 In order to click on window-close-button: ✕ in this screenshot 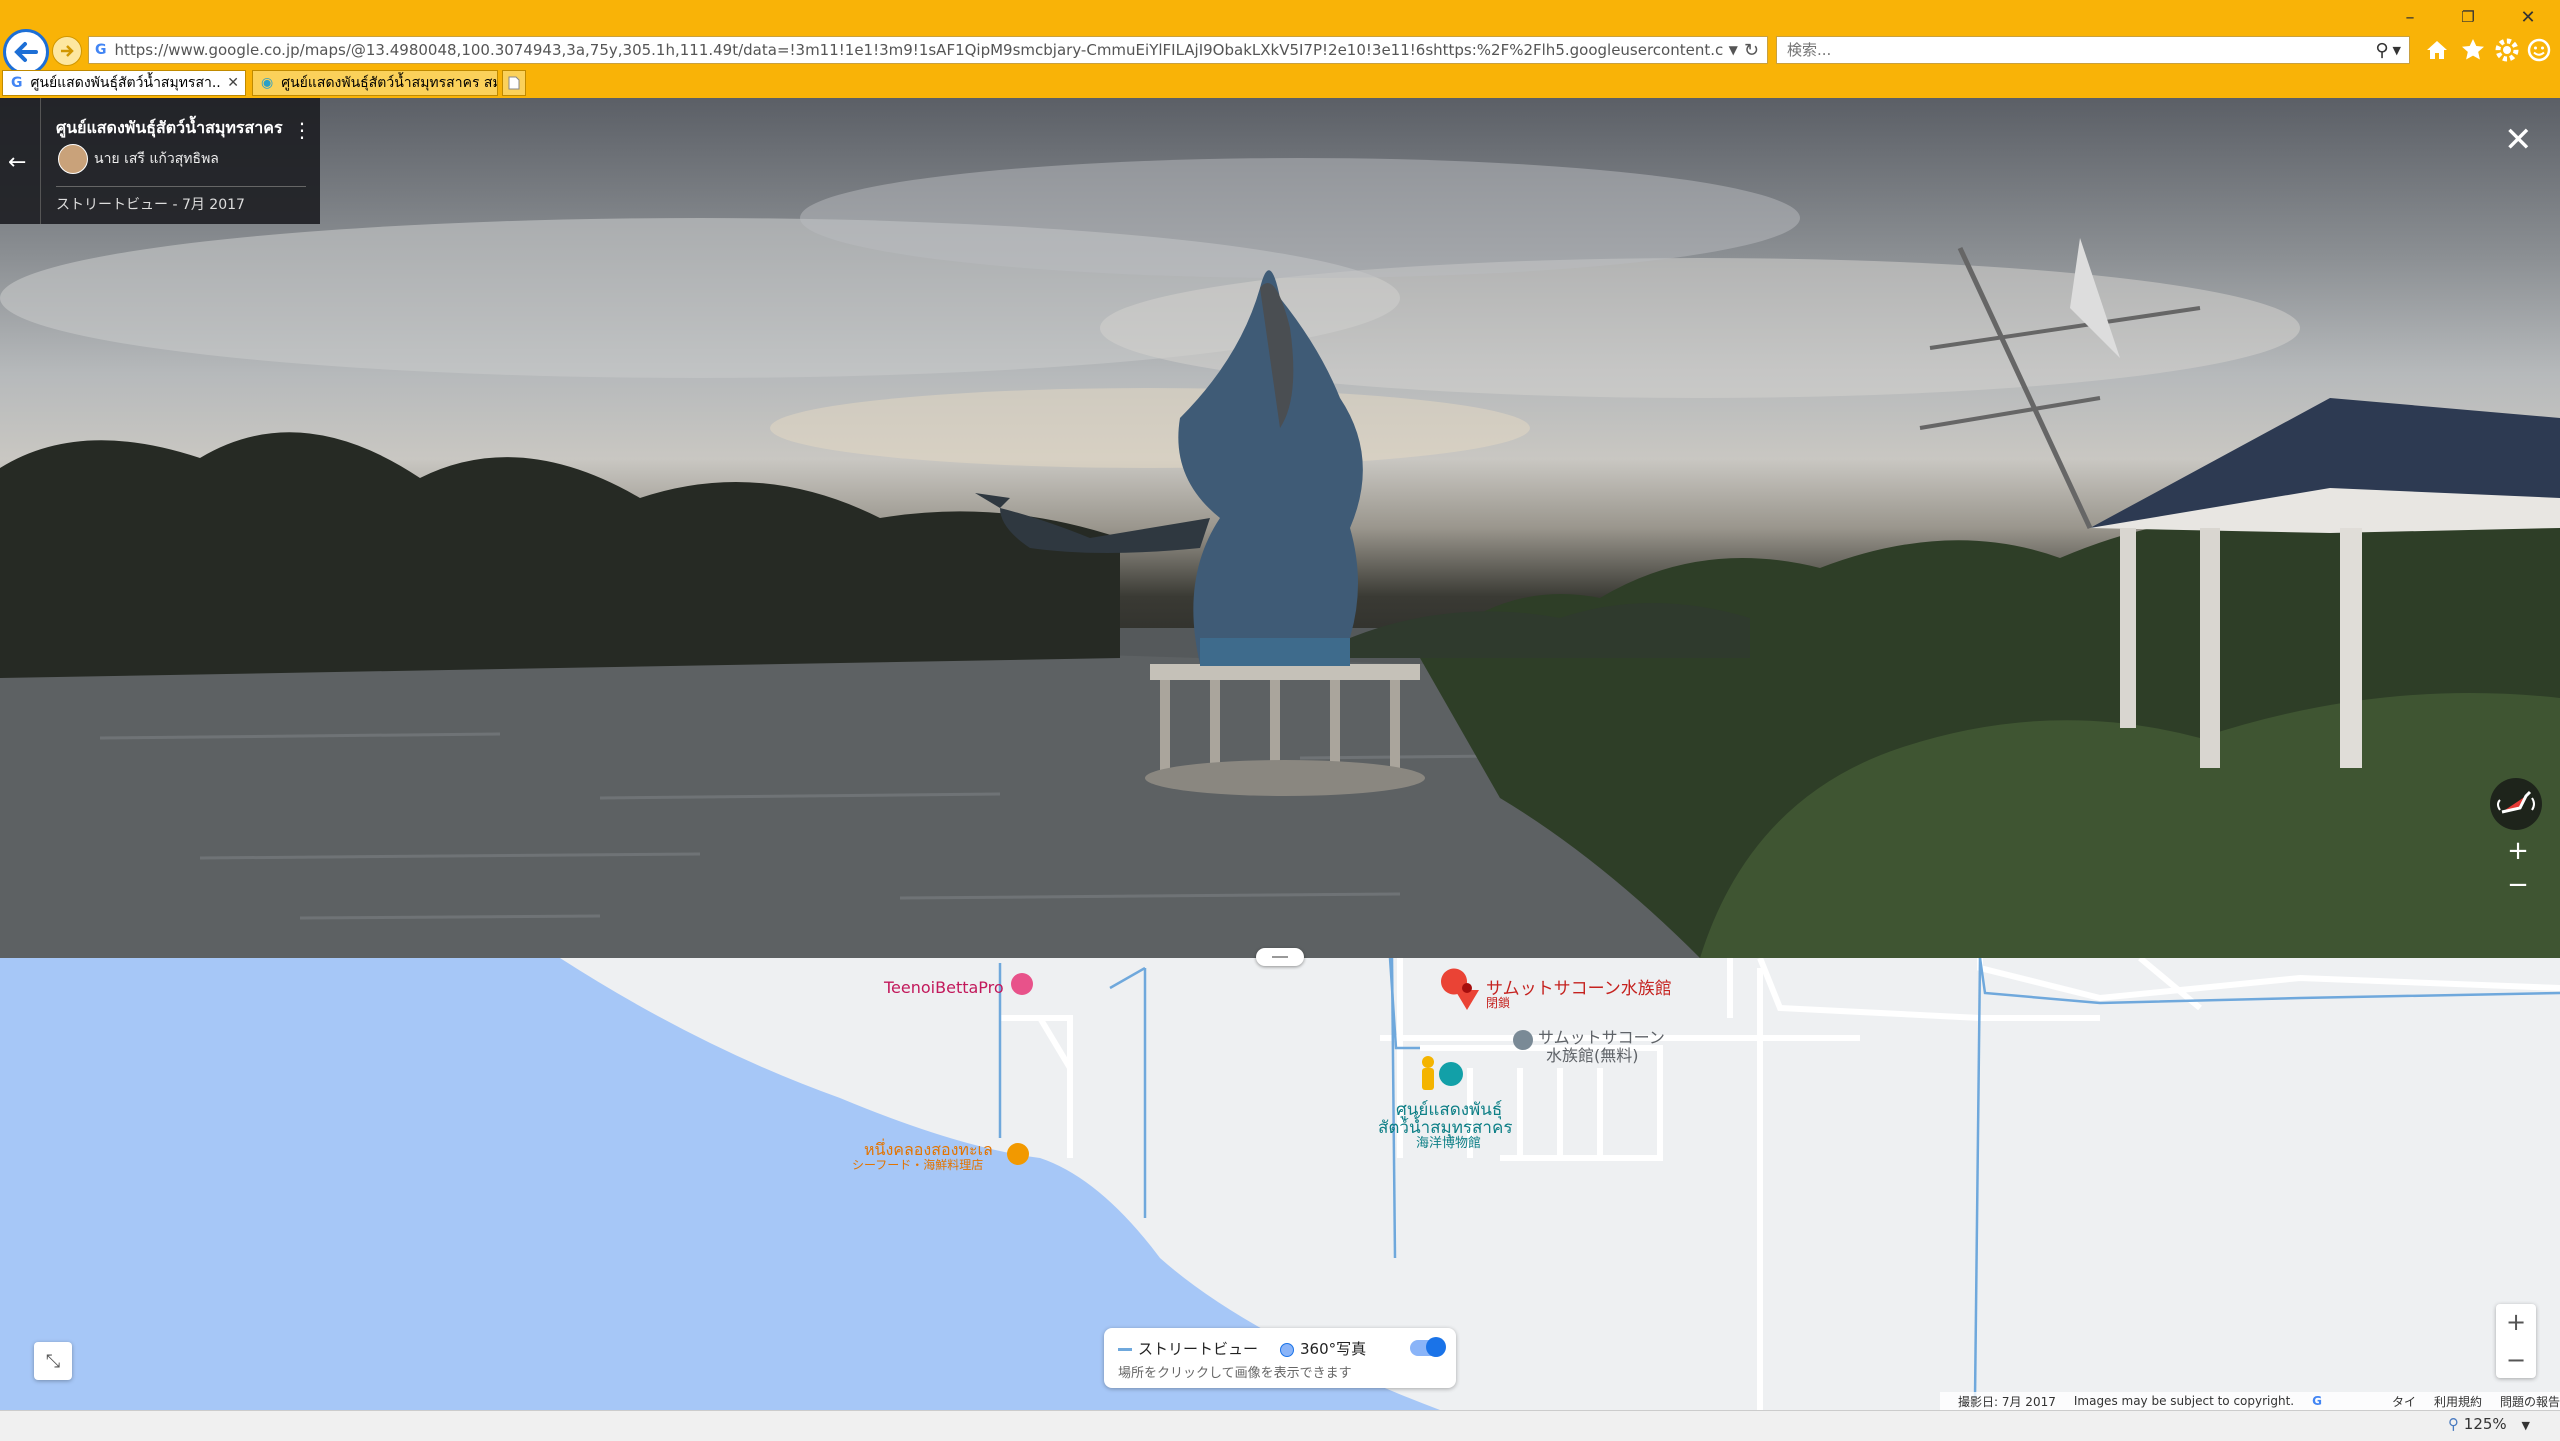, I will do `click(2528, 17)`.